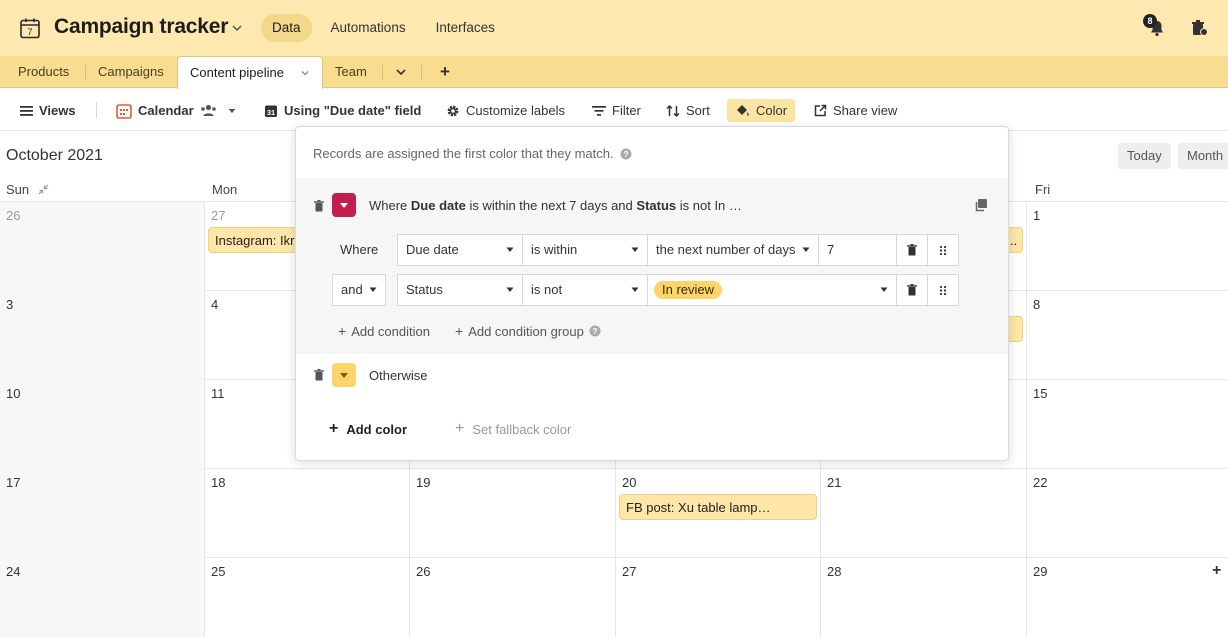  What do you see at coordinates (656, 205) in the screenshot?
I see `rule-summary-field: Status` at bounding box center [656, 205].